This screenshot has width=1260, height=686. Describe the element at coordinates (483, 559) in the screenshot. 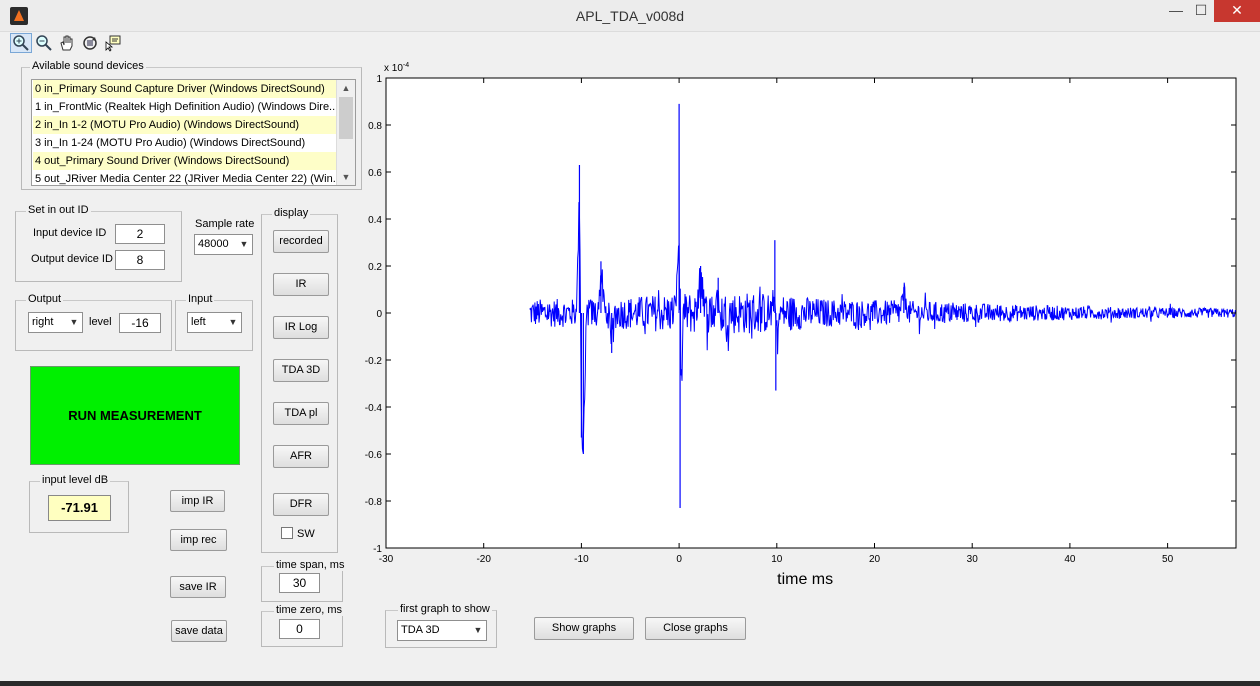

I see `x-tick-label: -20` at that location.